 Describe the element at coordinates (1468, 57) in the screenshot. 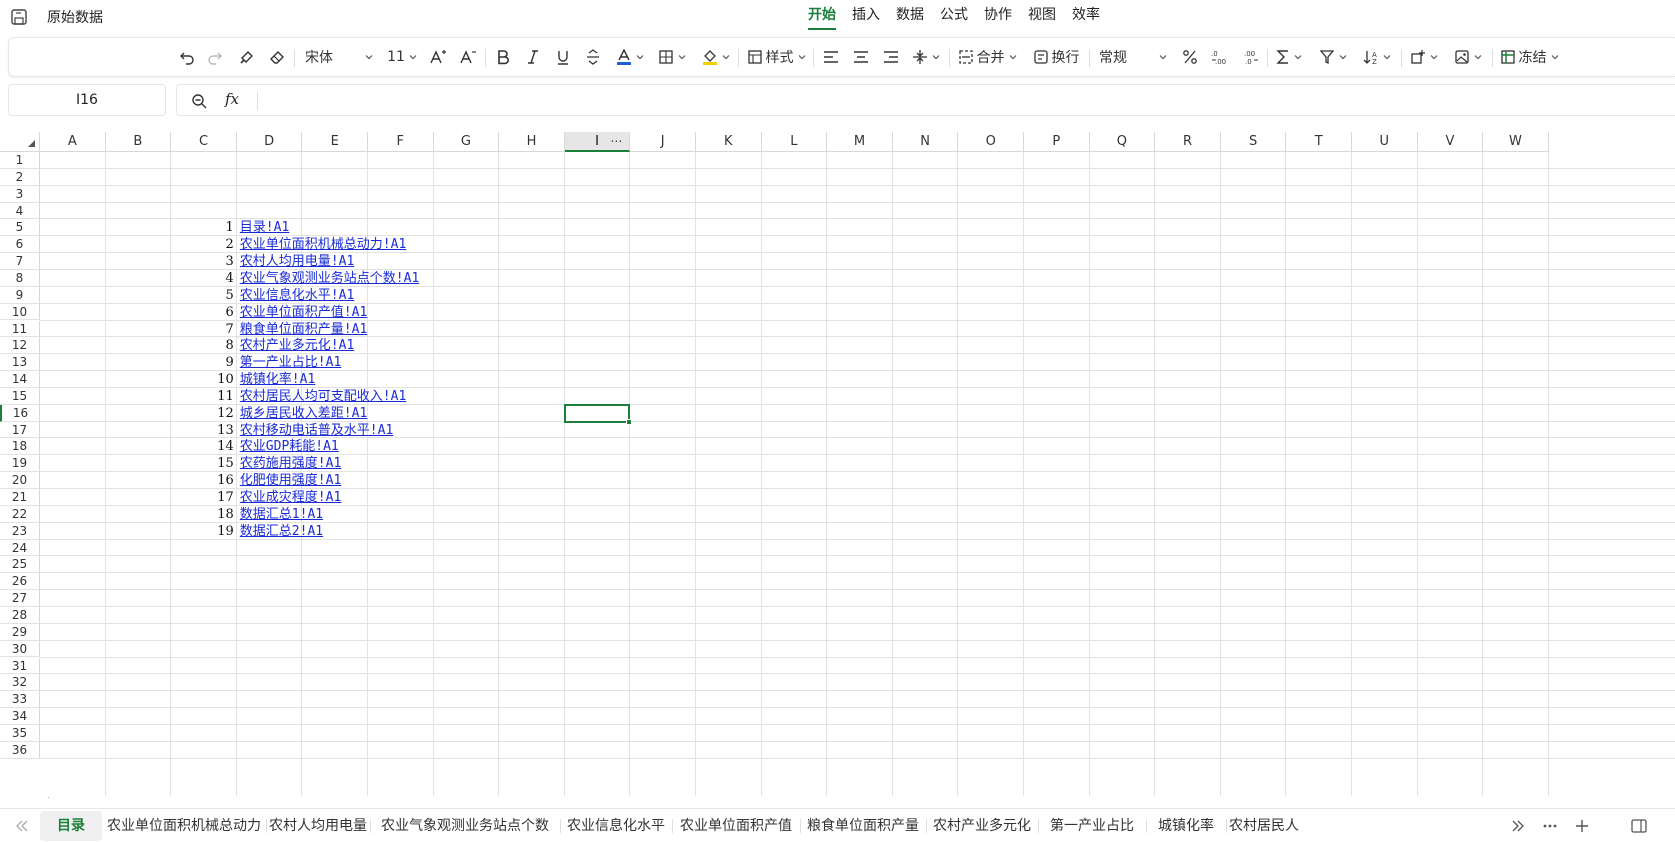

I see `insert-image-button` at that location.